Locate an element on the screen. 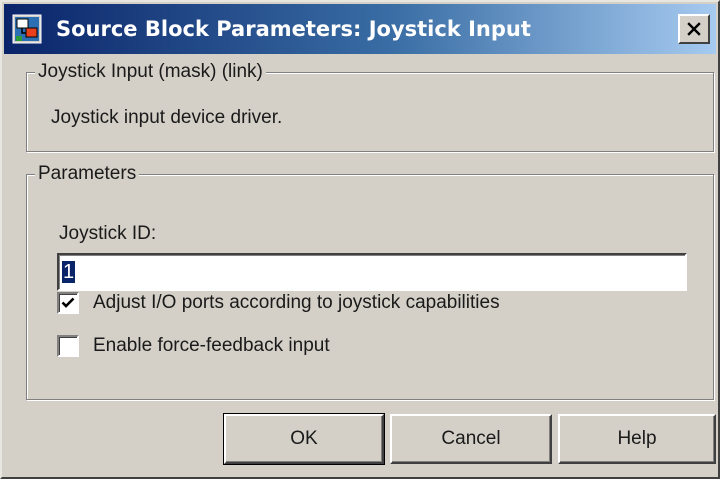 The width and height of the screenshot is (720, 479). title-bar: Source Block Parameters: Joystick Input is located at coordinates (360, 29).